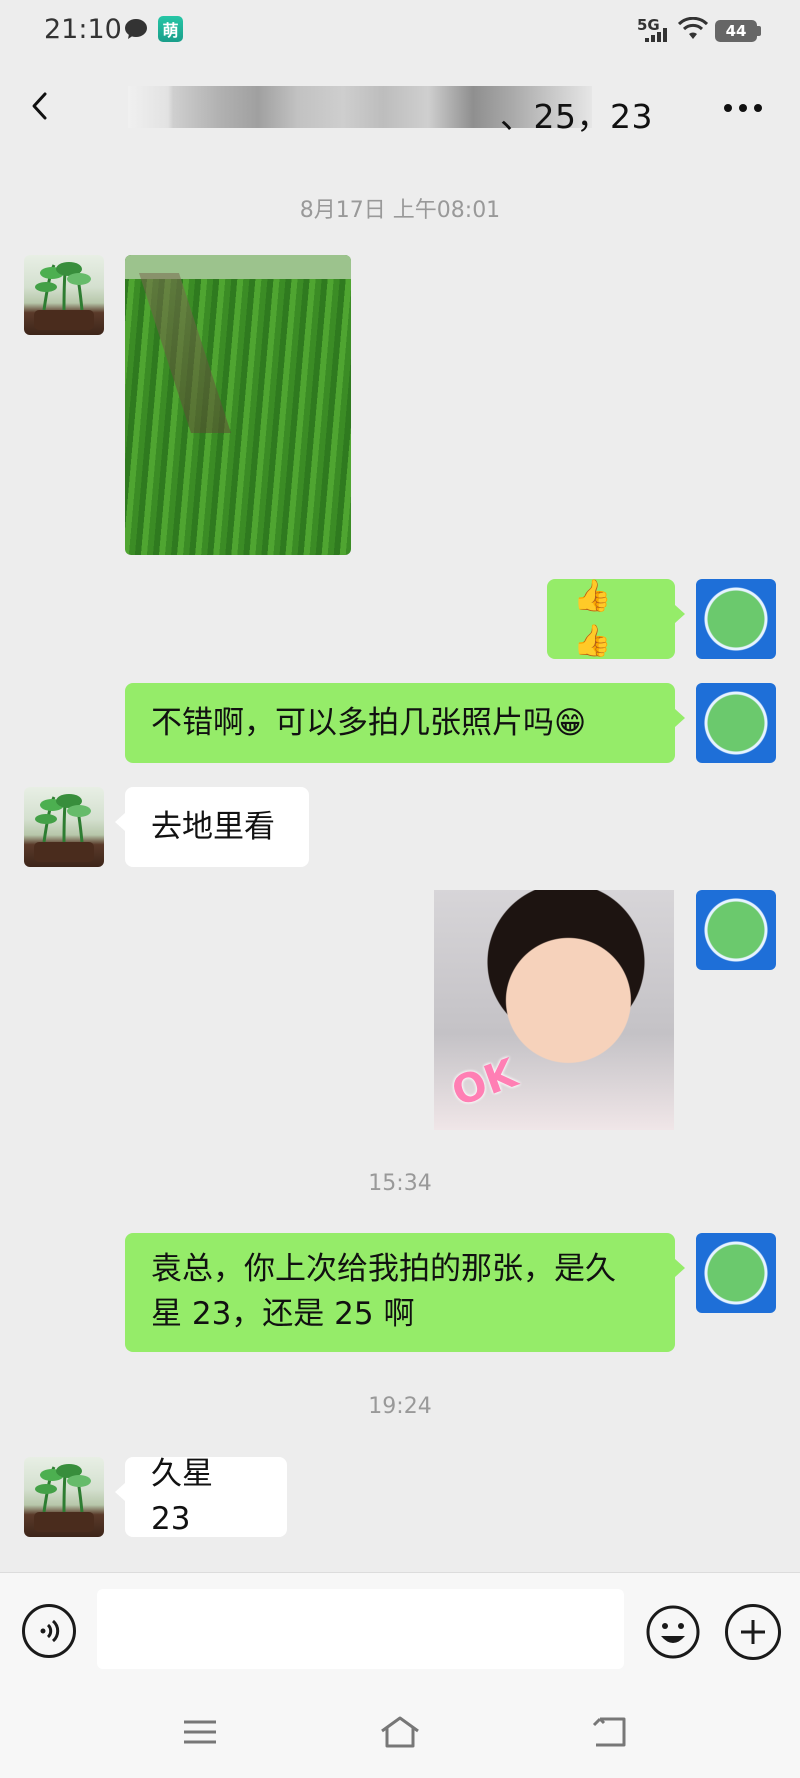 The width and height of the screenshot is (800, 1778). I want to click on message-bubble-incoming: 久星 23, so click(201, 1496).